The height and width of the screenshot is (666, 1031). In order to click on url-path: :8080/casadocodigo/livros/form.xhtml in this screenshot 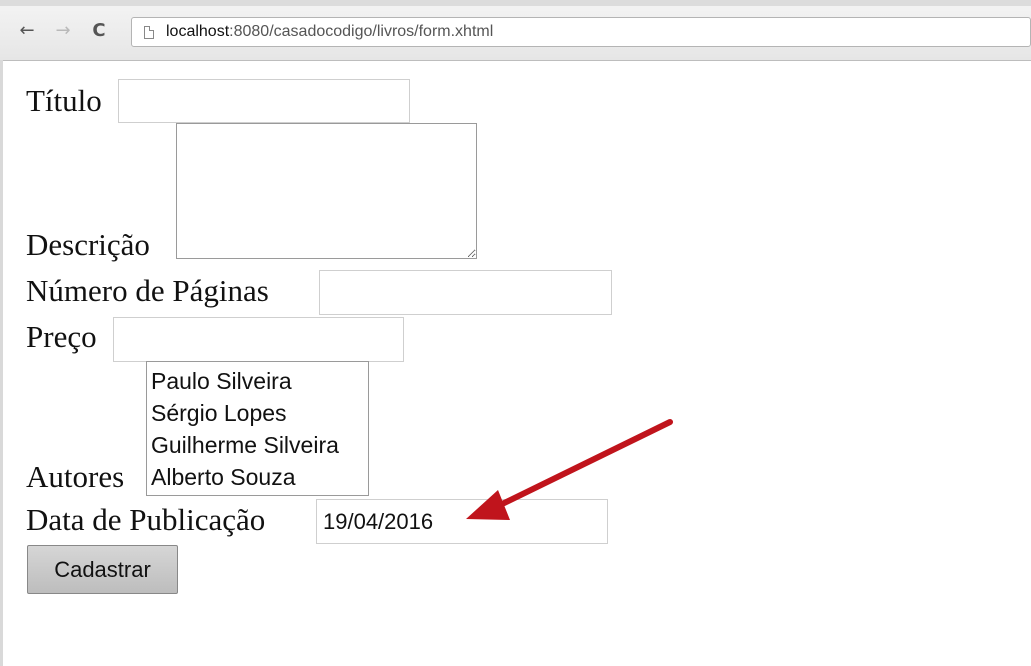, I will do `click(361, 31)`.